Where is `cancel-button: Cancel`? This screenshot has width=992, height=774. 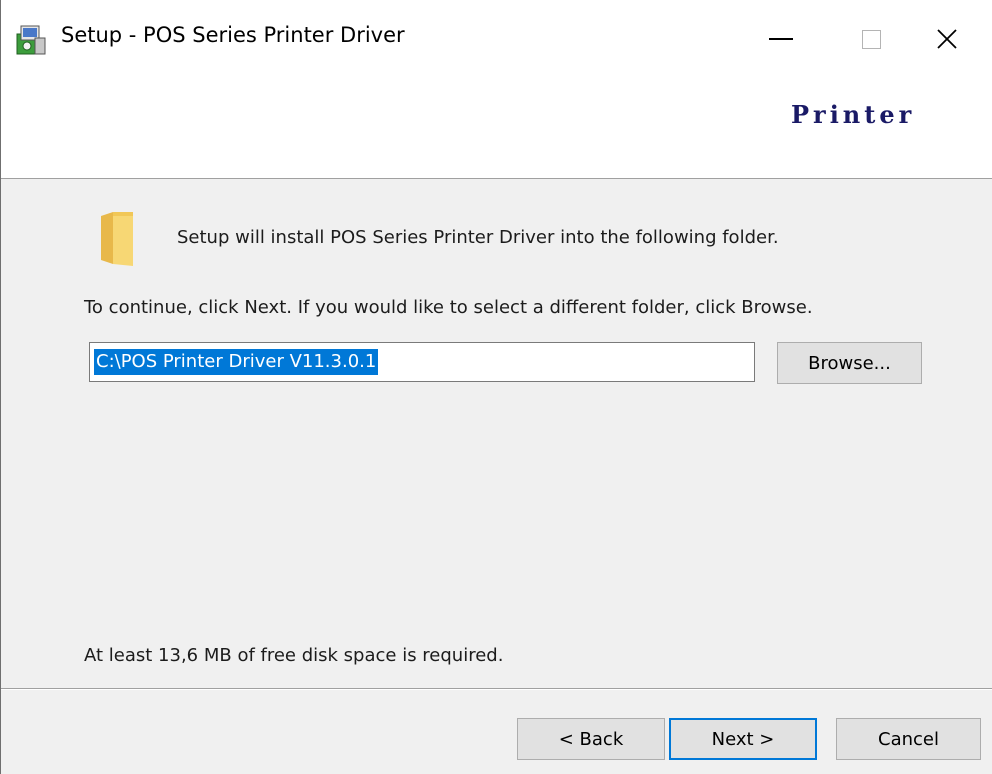
cancel-button: Cancel is located at coordinates (908, 739).